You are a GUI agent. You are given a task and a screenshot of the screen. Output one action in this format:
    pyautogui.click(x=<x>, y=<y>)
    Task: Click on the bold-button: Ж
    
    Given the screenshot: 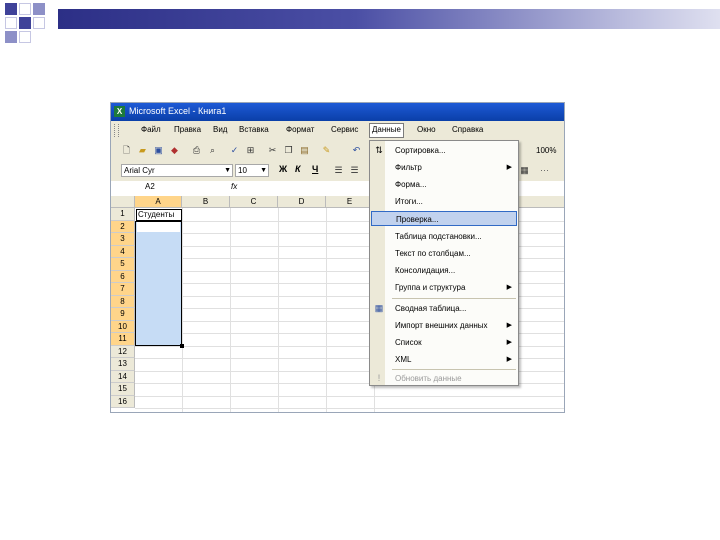 What is the action you would take?
    pyautogui.click(x=283, y=169)
    